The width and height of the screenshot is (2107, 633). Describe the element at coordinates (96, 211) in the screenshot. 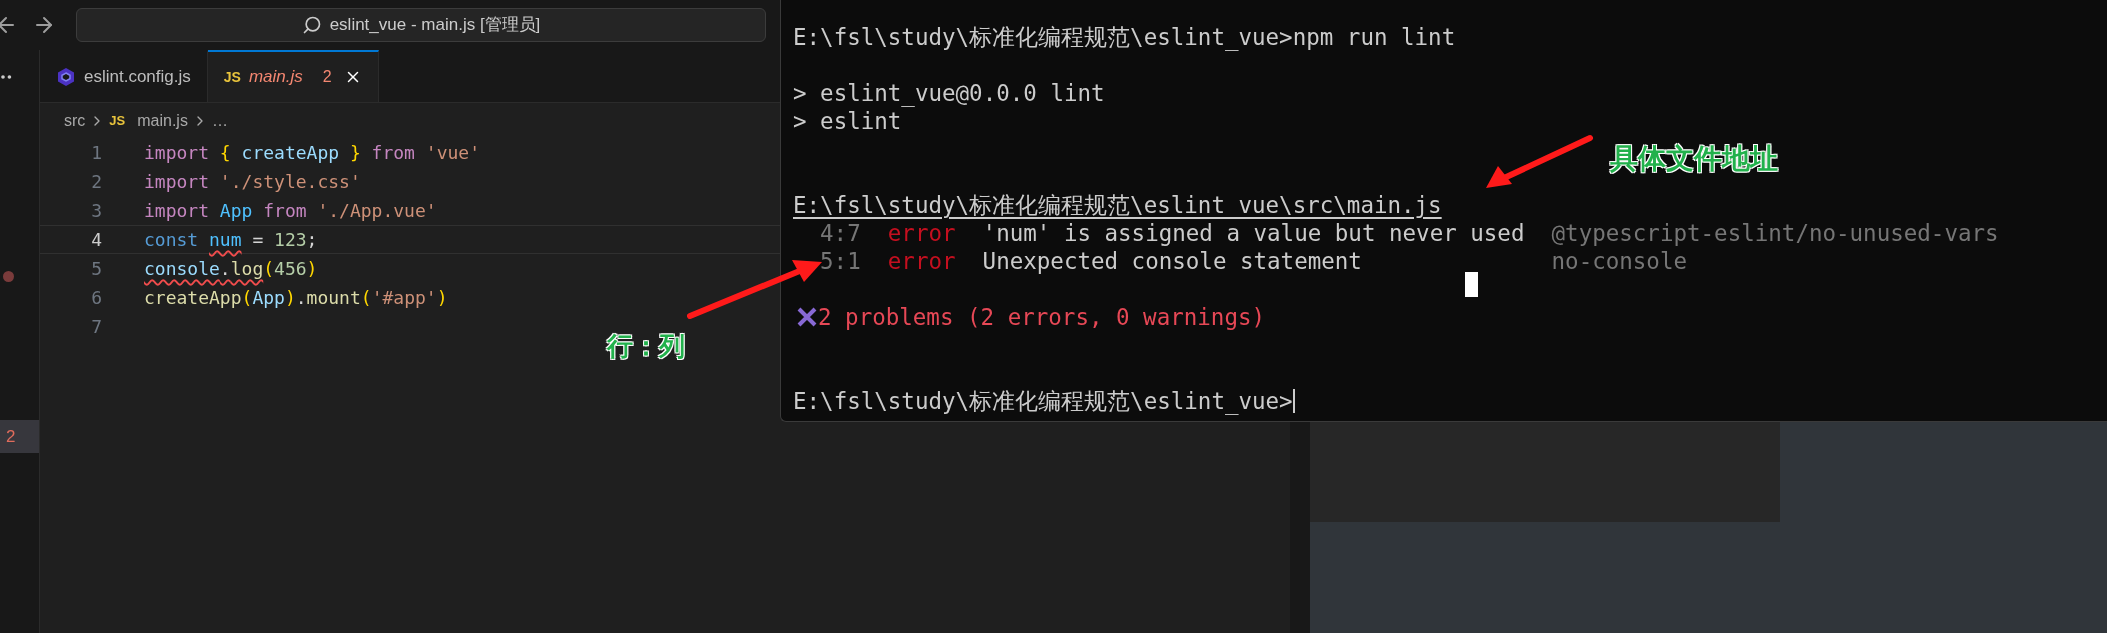

I see `line-number: 3` at that location.